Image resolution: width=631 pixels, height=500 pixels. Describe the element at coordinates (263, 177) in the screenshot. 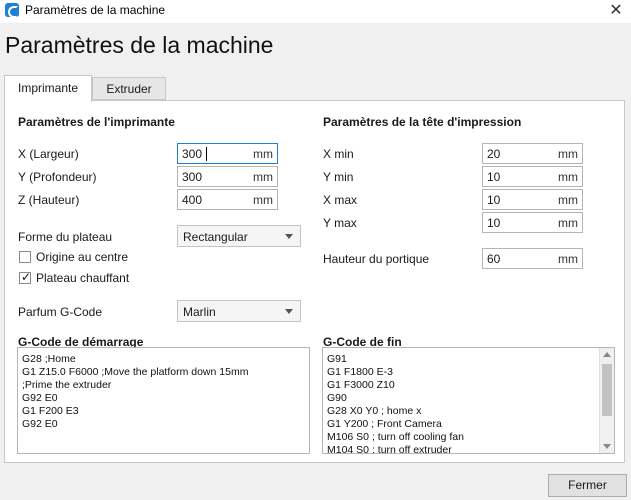

I see `y-depth-unit: mm` at that location.